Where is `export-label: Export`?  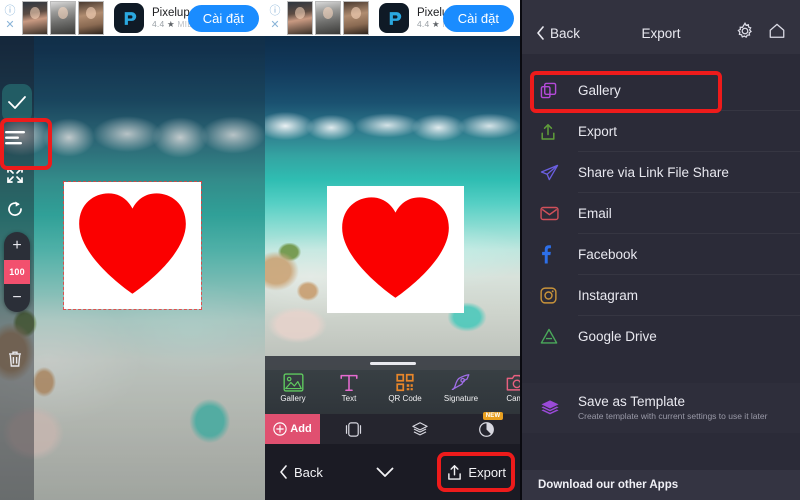 export-label: Export is located at coordinates (487, 472).